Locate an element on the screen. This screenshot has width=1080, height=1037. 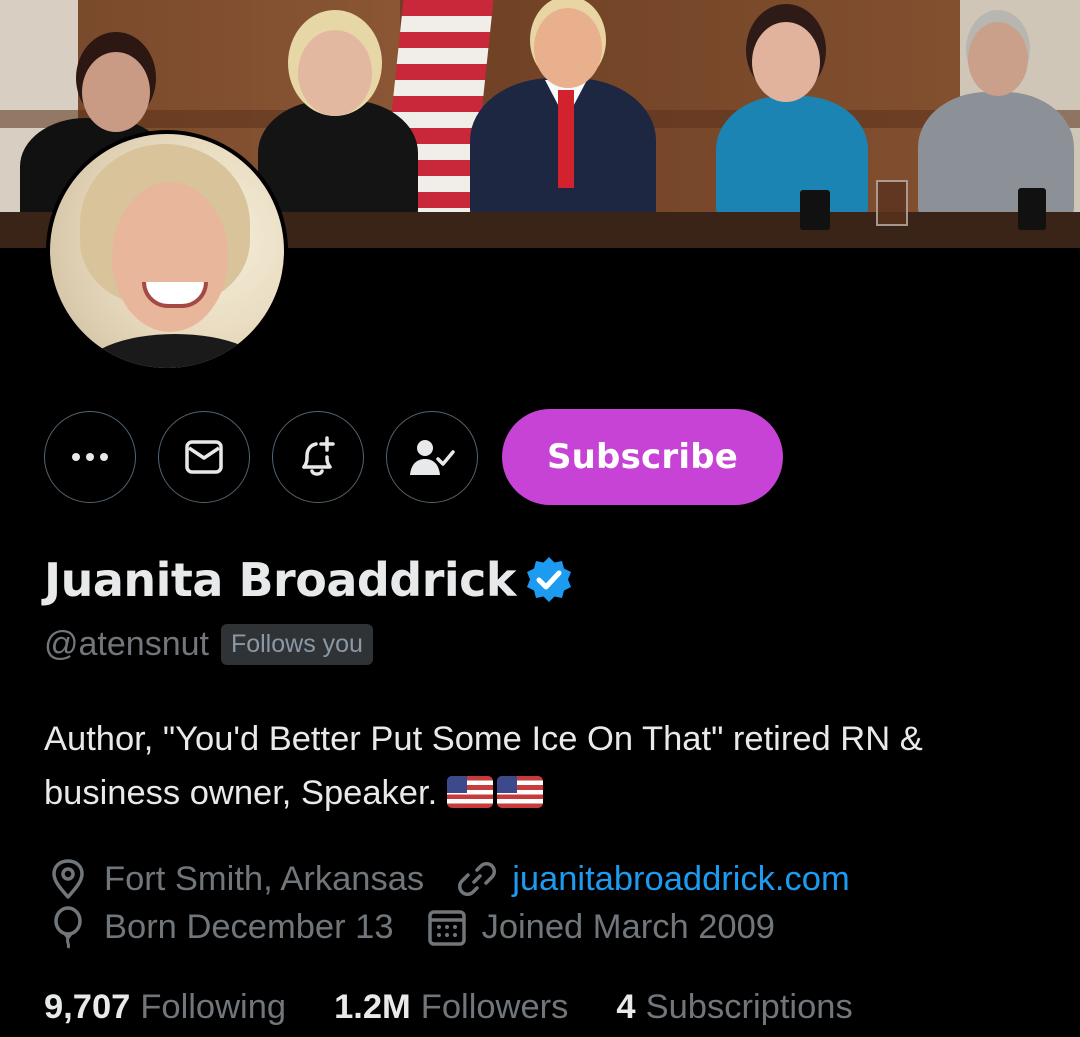
birthday-text: Born December 13 is located at coordinates (249, 926).